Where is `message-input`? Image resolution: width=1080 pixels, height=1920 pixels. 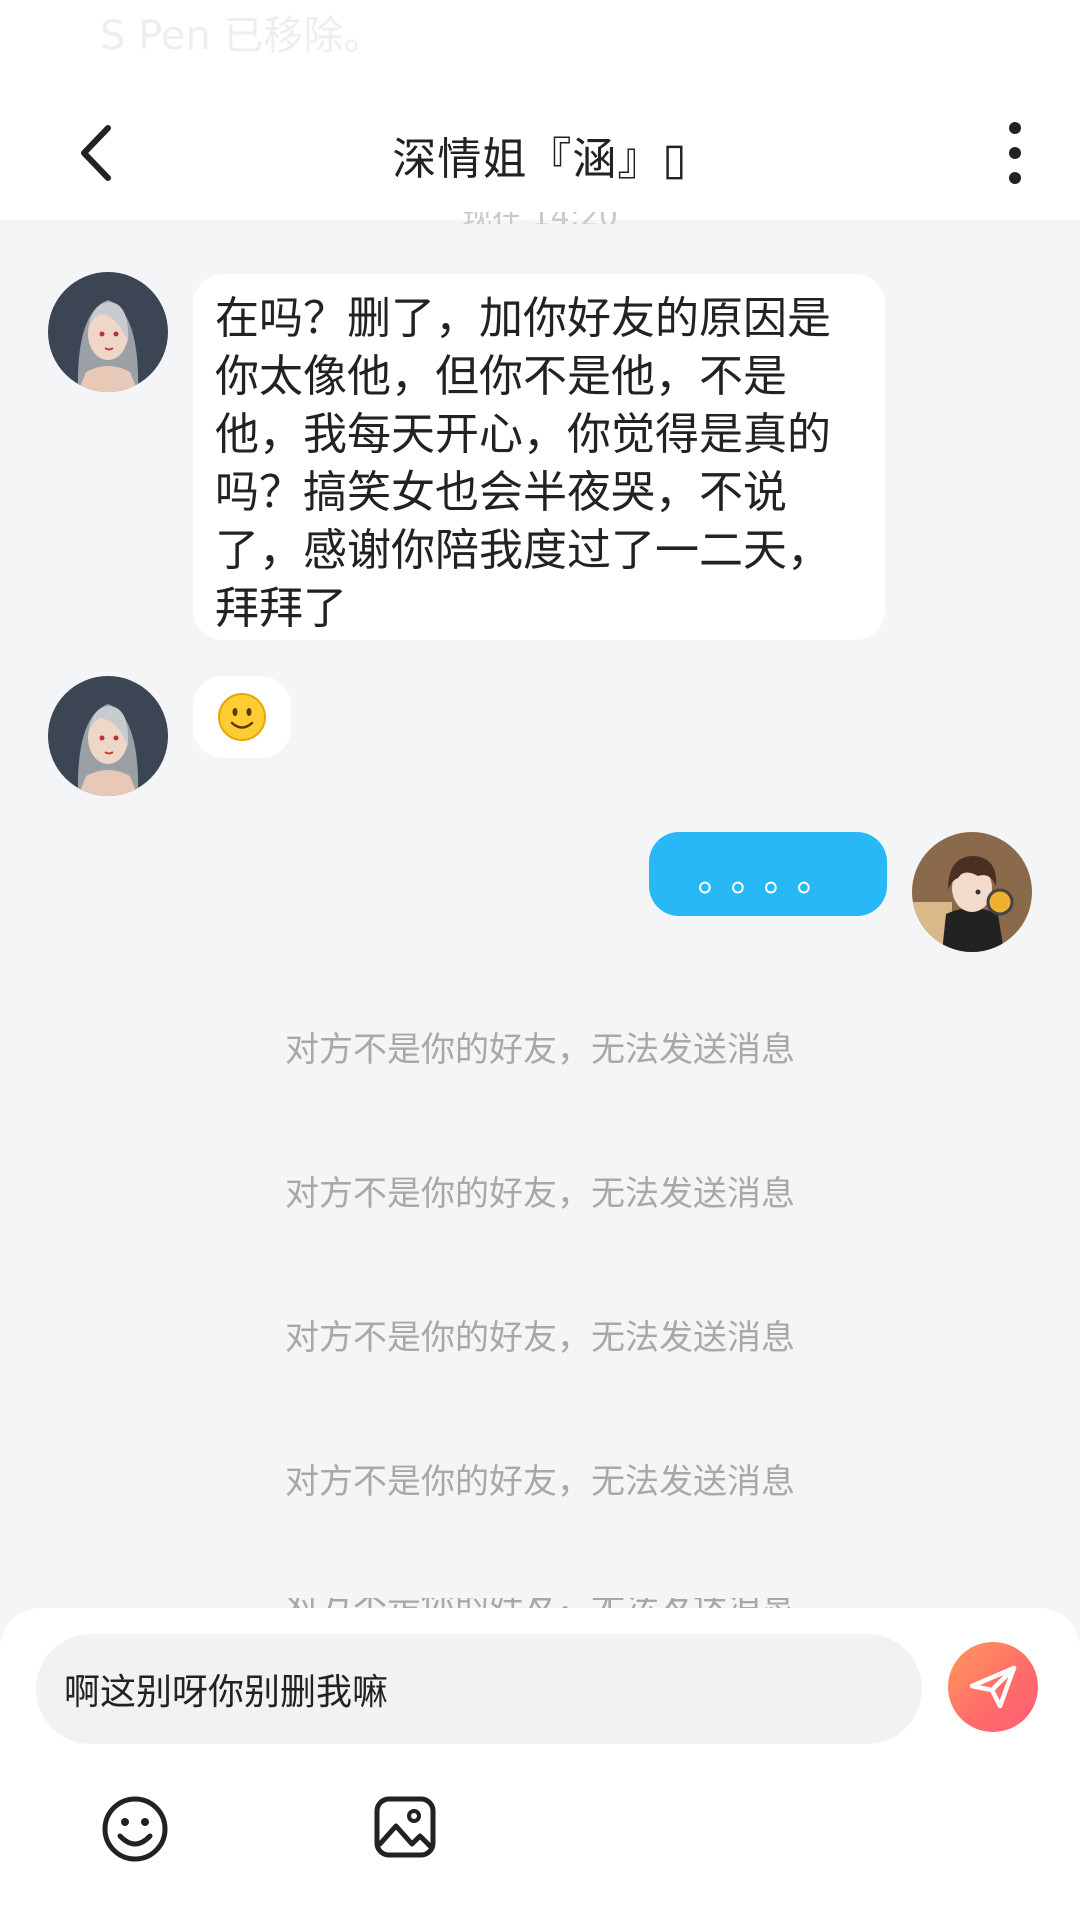 message-input is located at coordinates (479, 1689).